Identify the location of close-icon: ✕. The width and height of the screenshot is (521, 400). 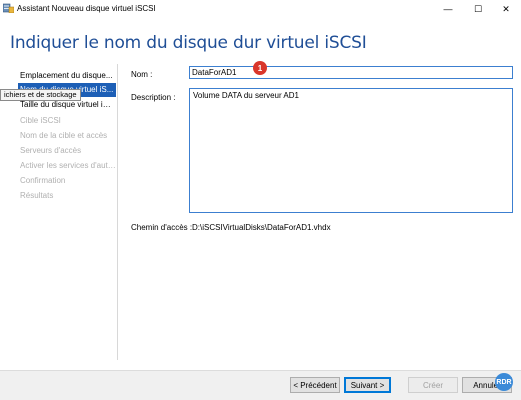
(506, 8).